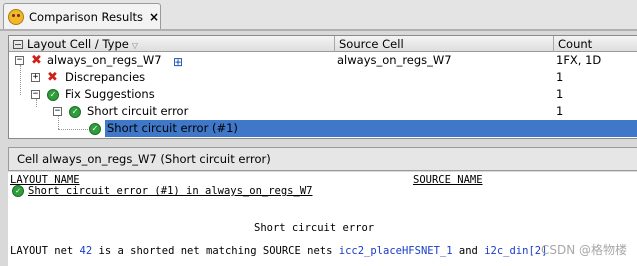 This screenshot has height=266, width=637. I want to click on source-net-link: icc2_placeHFSNET_1, so click(396, 251).